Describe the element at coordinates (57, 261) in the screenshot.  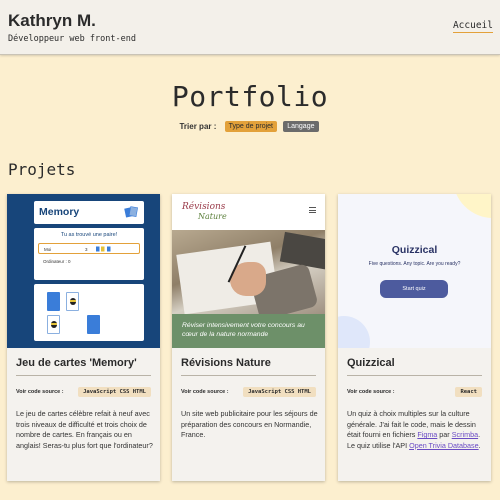
I see `memory-computer-score: Ordinateur : 0` at that location.